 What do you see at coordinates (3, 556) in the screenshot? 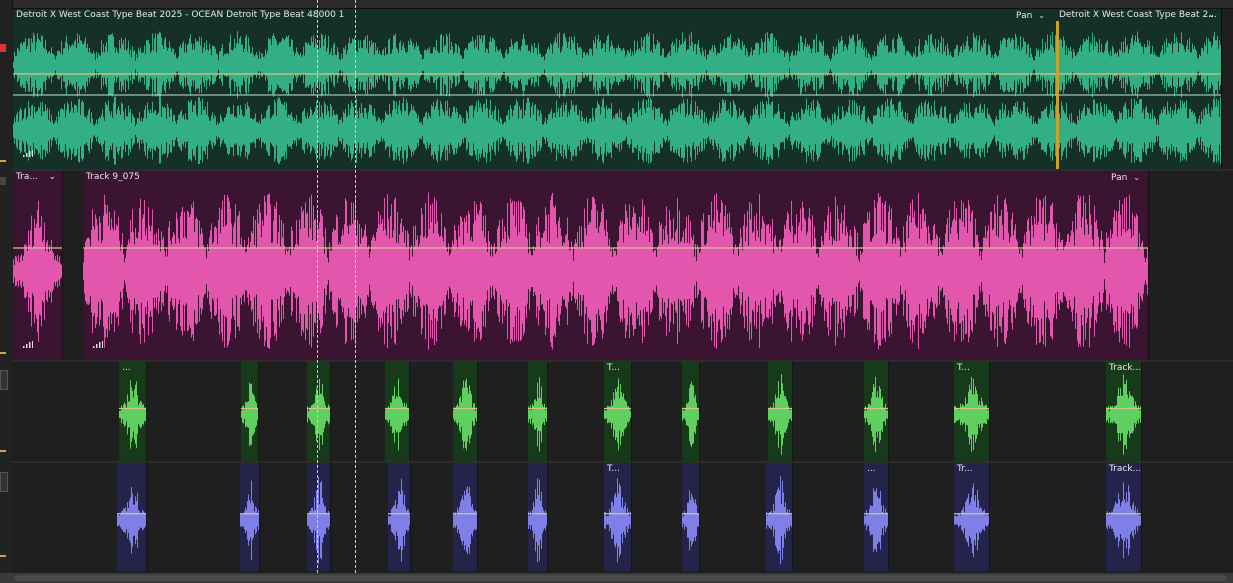
I see `track4-level-floor` at bounding box center [3, 556].